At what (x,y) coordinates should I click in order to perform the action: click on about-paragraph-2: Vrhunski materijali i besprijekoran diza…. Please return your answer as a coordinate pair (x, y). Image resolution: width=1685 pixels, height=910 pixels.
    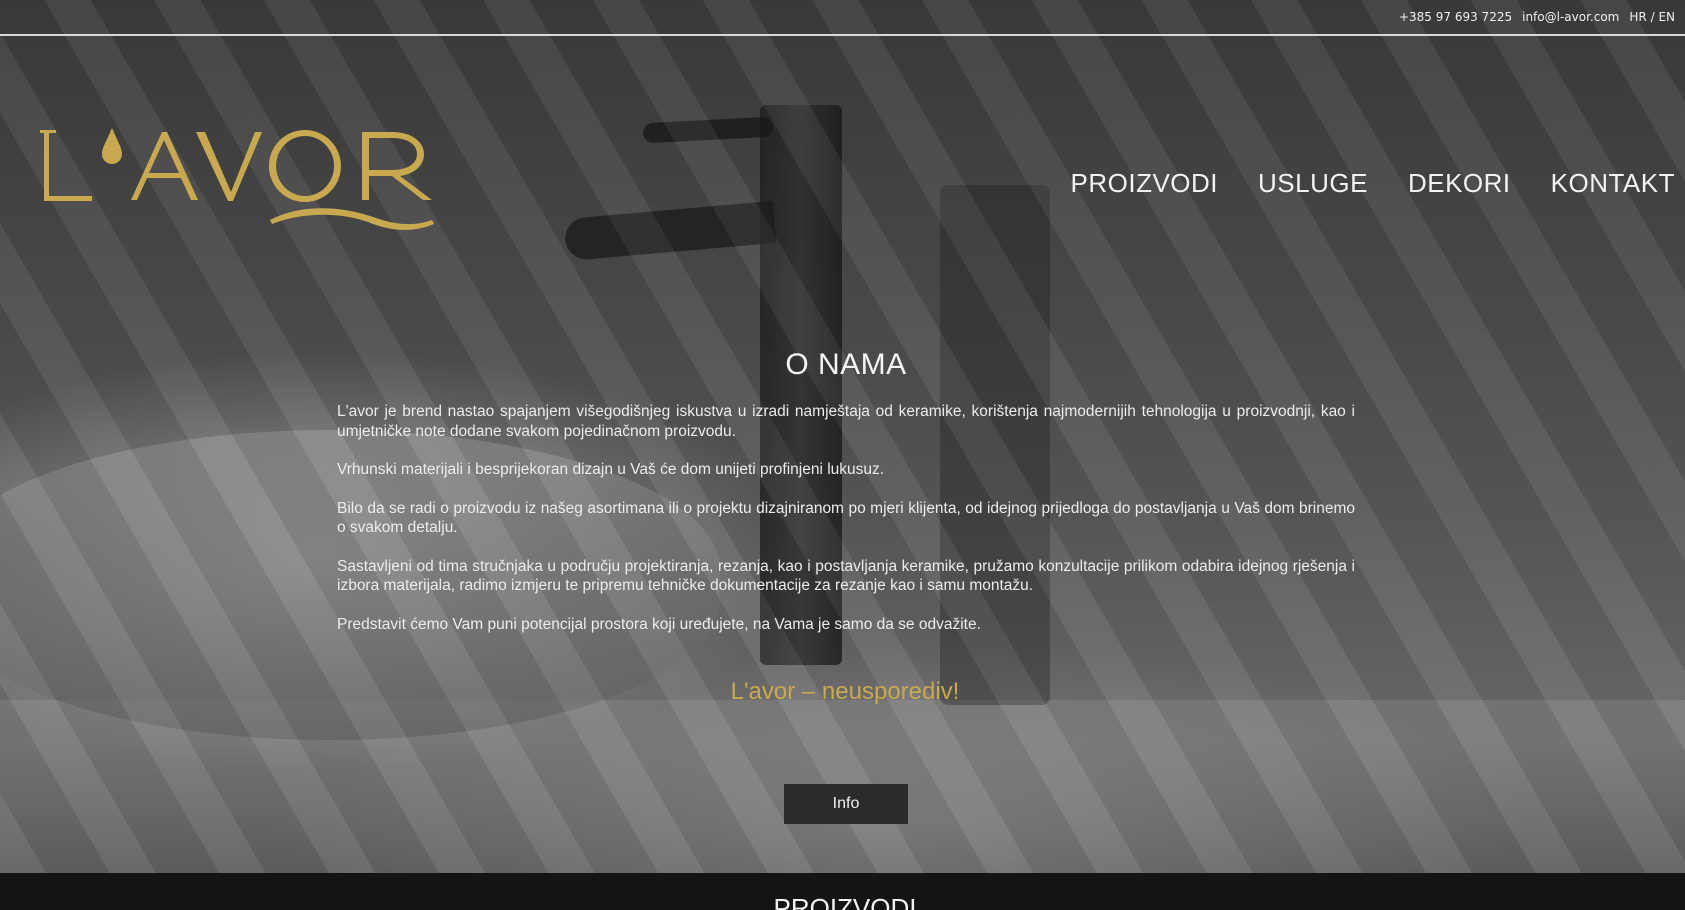
    Looking at the image, I should click on (611, 469).